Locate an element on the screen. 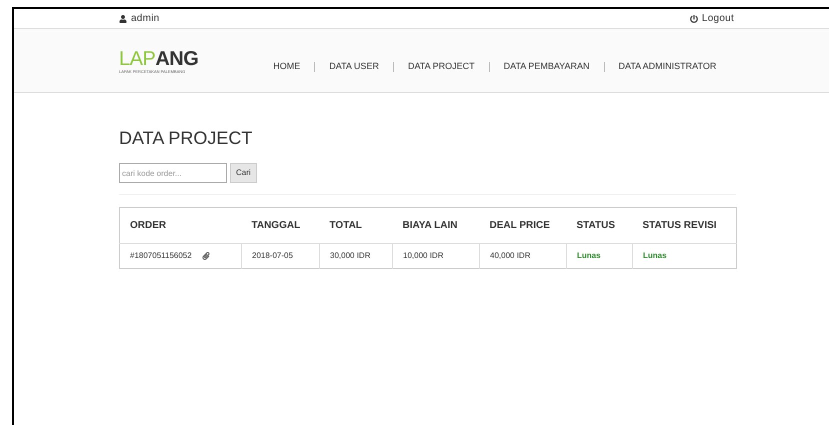 Image resolution: width=829 pixels, height=425 pixels. power-icon is located at coordinates (694, 18).